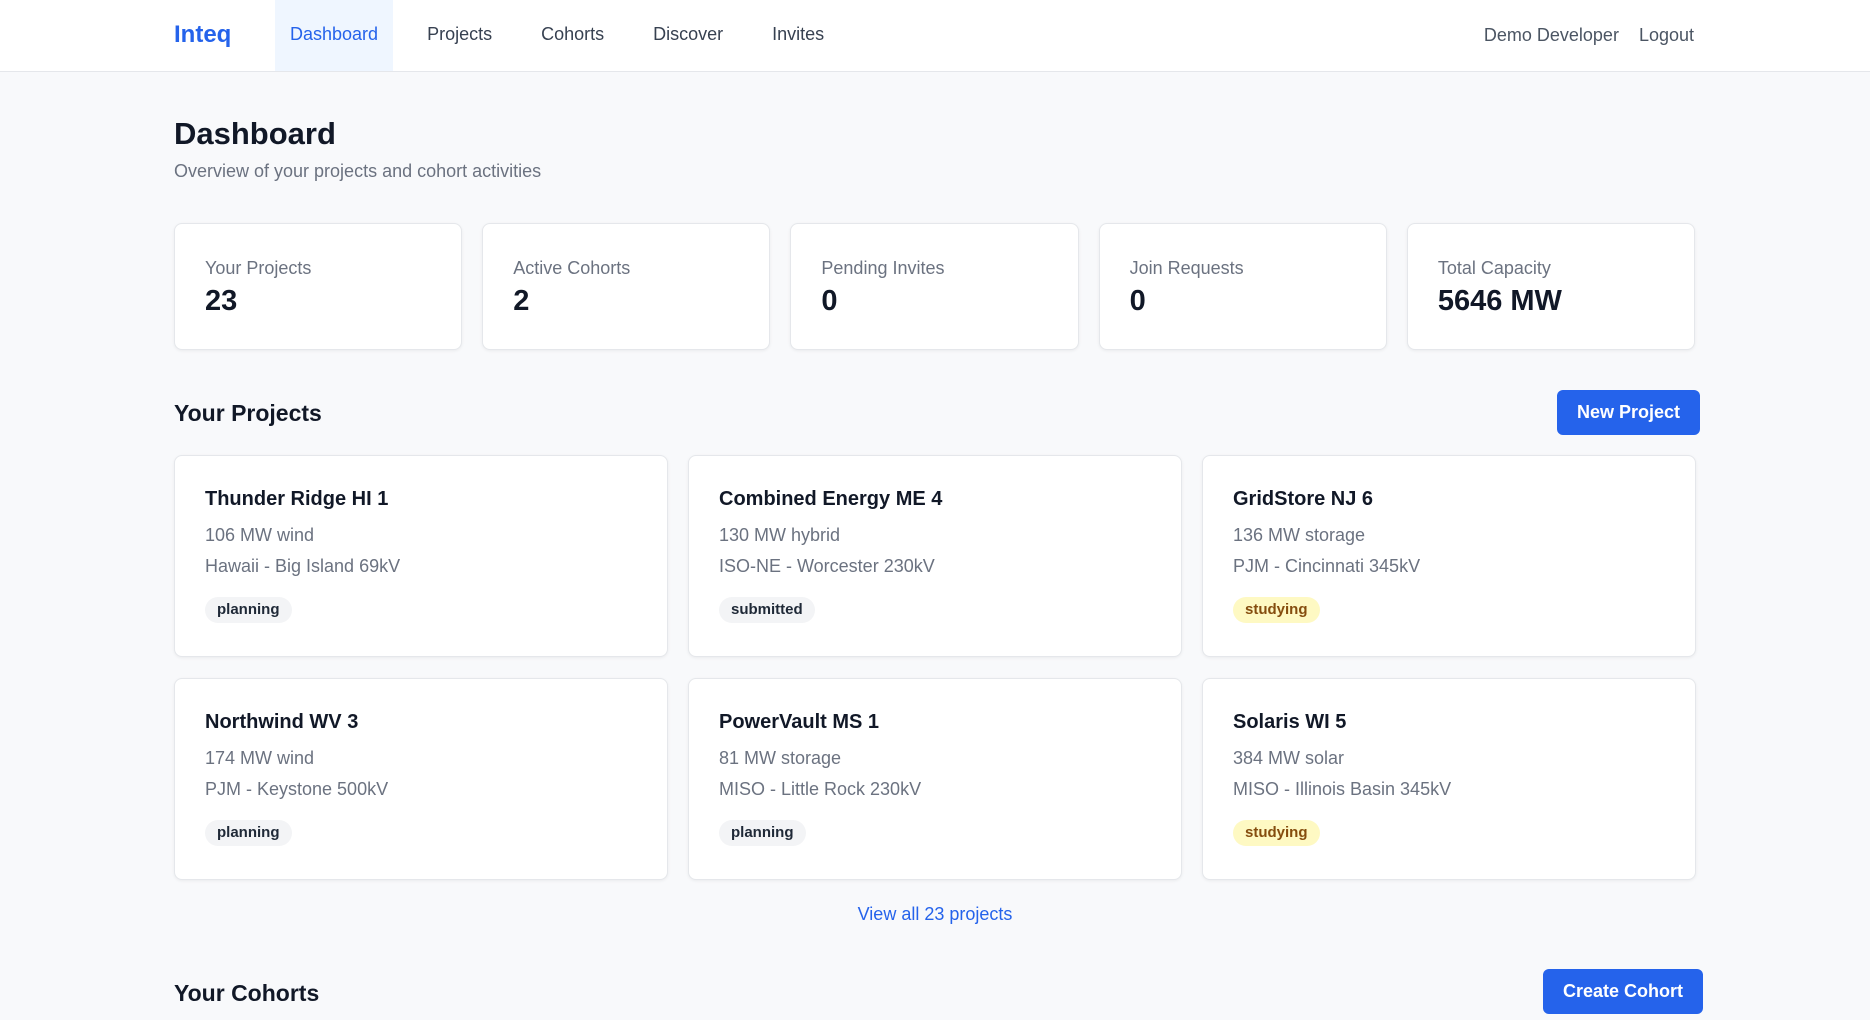 The width and height of the screenshot is (1870, 1020). Describe the element at coordinates (1499, 301) in the screenshot. I see `stat-value: 5646 MW` at that location.